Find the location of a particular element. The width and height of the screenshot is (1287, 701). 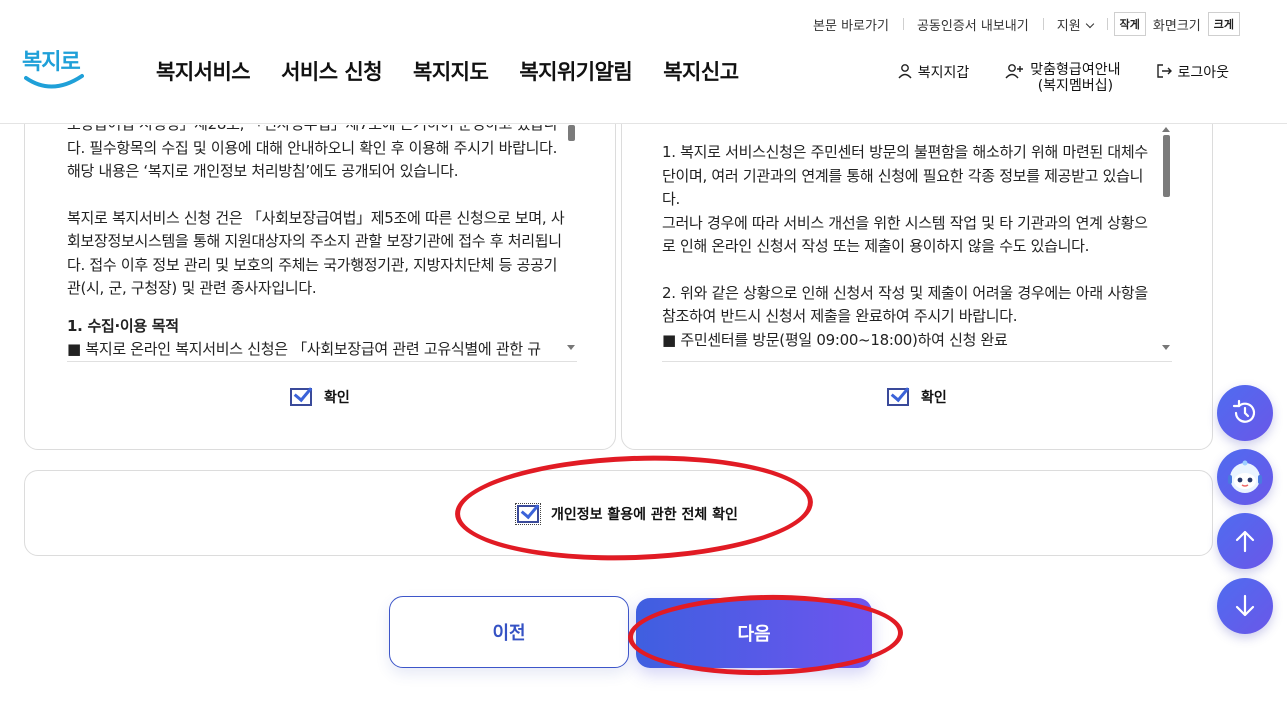

support-label: 지원 is located at coordinates (1068, 26).